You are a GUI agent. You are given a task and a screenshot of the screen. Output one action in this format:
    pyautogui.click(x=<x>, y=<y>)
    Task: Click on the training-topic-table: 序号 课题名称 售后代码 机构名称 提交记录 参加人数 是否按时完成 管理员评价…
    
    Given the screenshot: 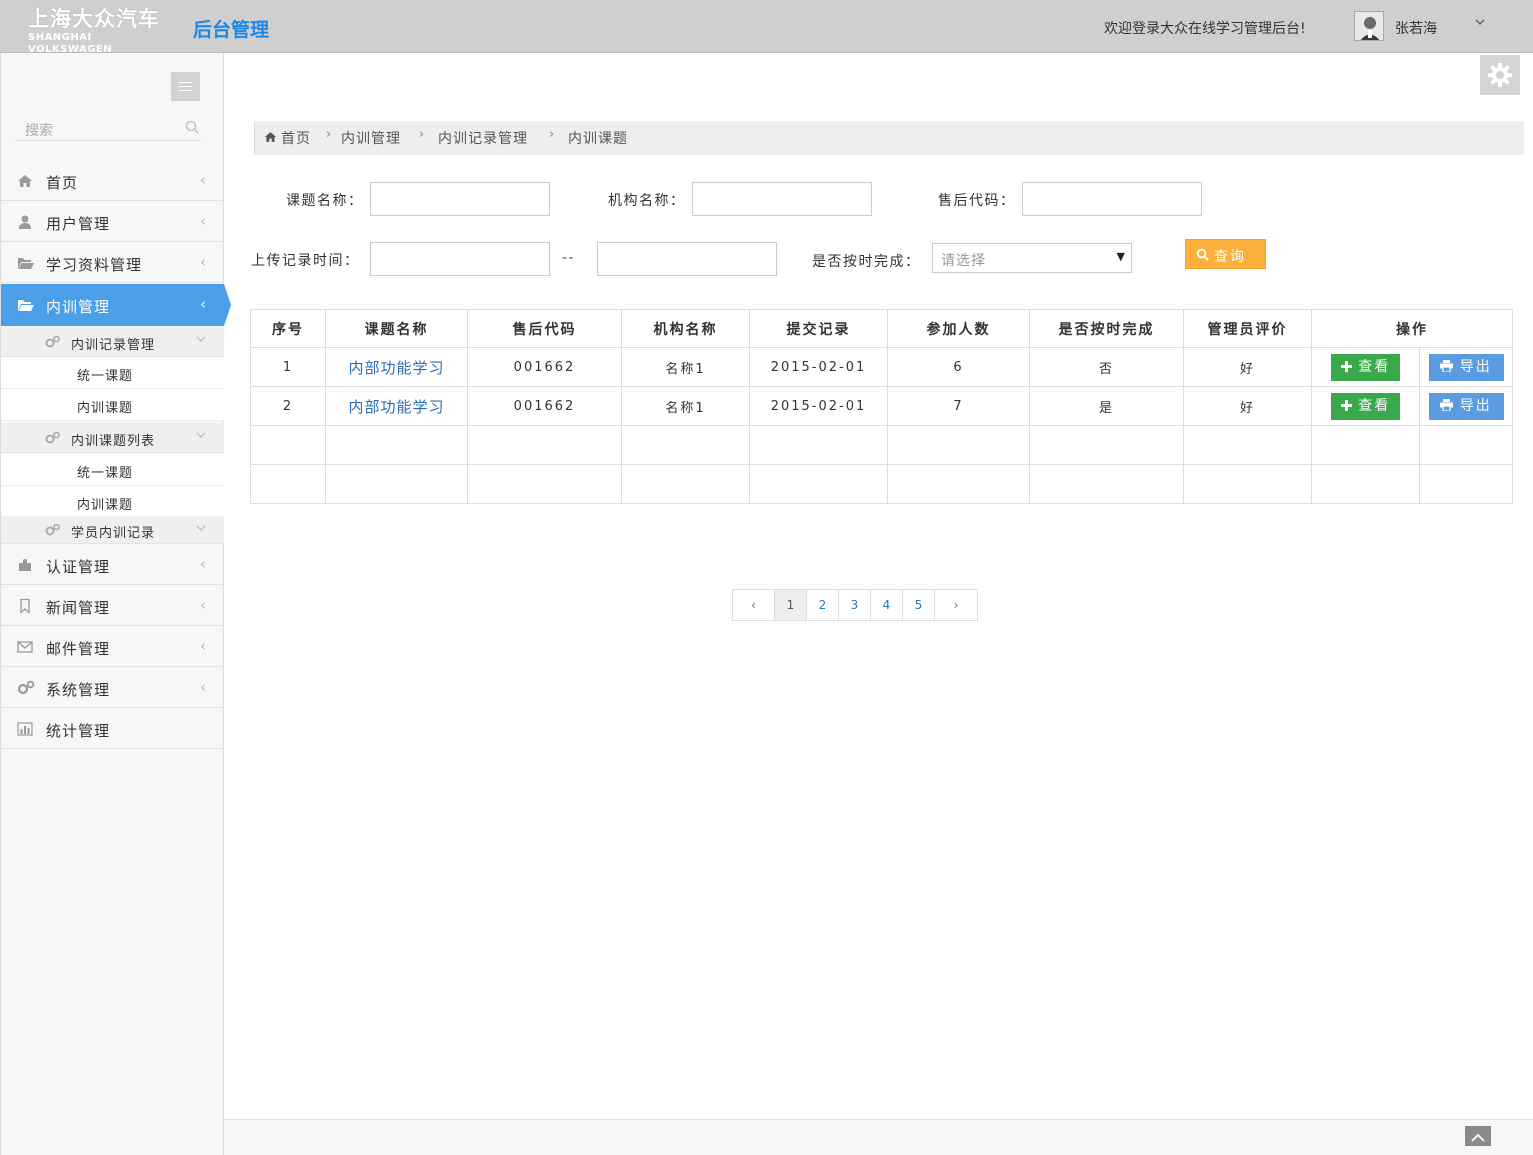 What is the action you would take?
    pyautogui.click(x=881, y=406)
    